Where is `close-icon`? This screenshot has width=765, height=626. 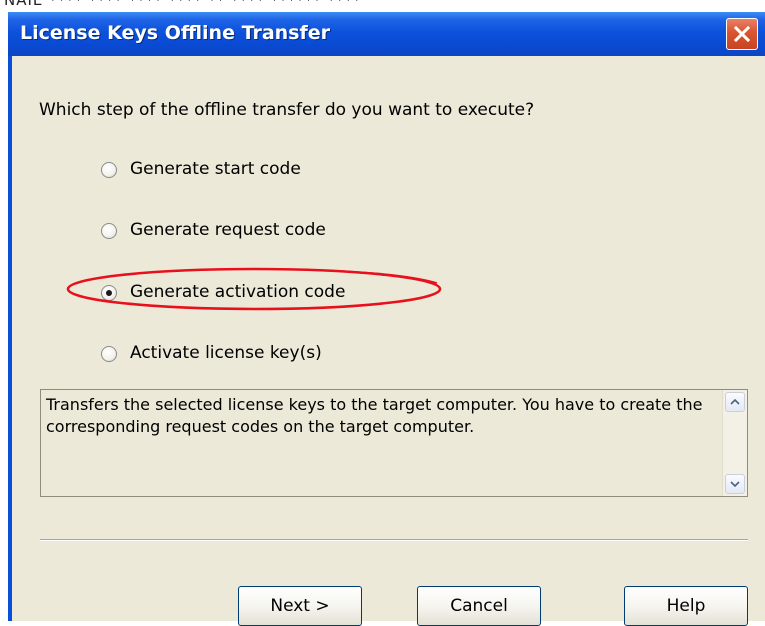 close-icon is located at coordinates (742, 34).